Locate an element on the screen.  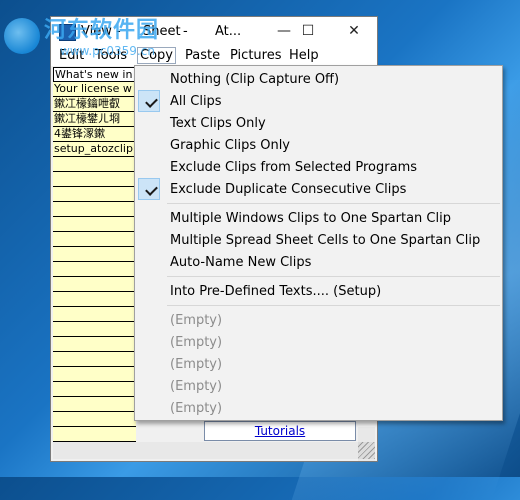
menu-item-exclude-duplicates: Exclude Duplicate Consecutive Clips is located at coordinates (318, 189).